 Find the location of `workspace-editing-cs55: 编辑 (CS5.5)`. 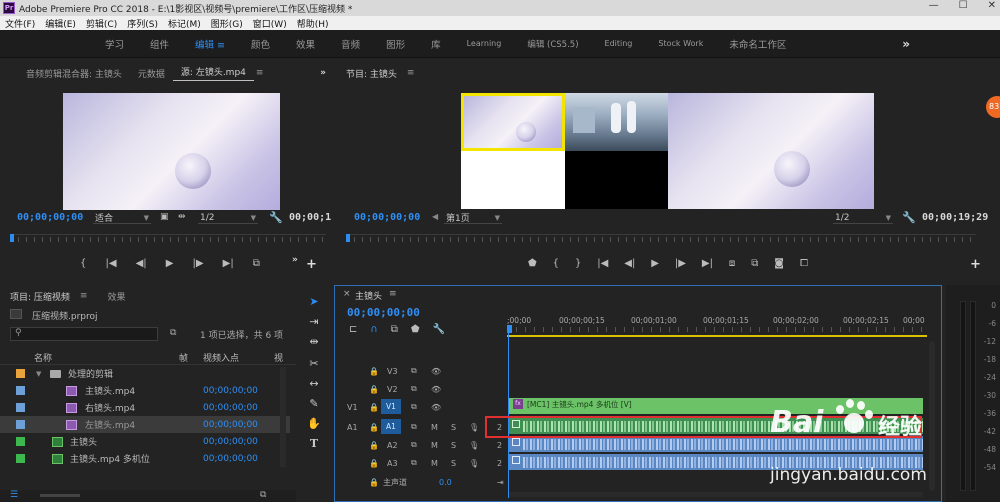

workspace-editing-cs55: 编辑 (CS5.5) is located at coordinates (552, 44).